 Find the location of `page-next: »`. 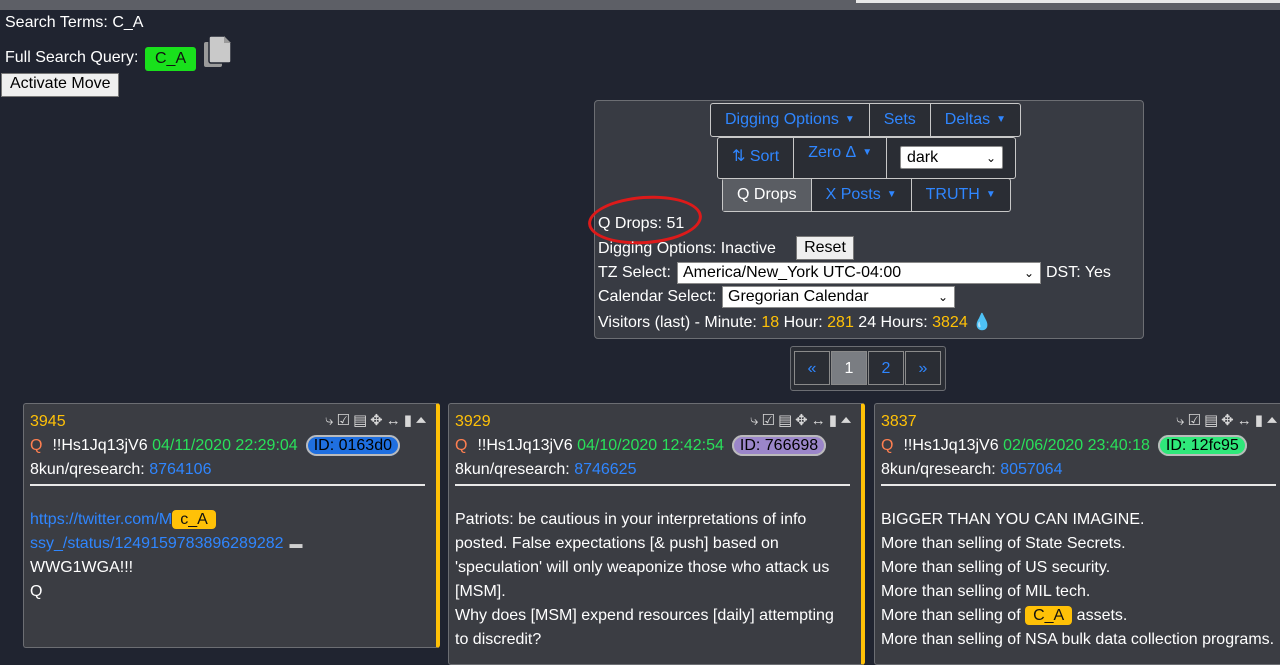

page-next: » is located at coordinates (923, 368).